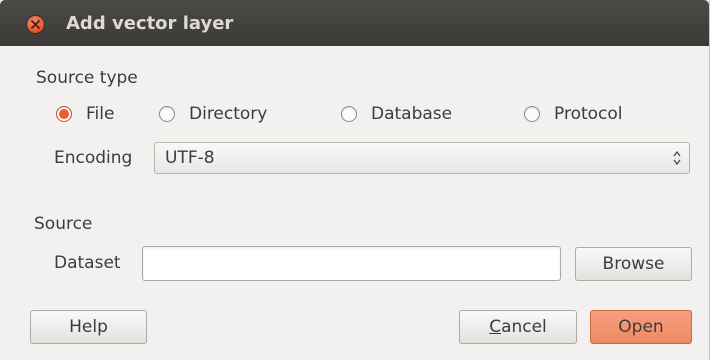 The height and width of the screenshot is (360, 713). Describe the element at coordinates (588, 114) in the screenshot. I see `radio-protocol-label: Protocol` at that location.